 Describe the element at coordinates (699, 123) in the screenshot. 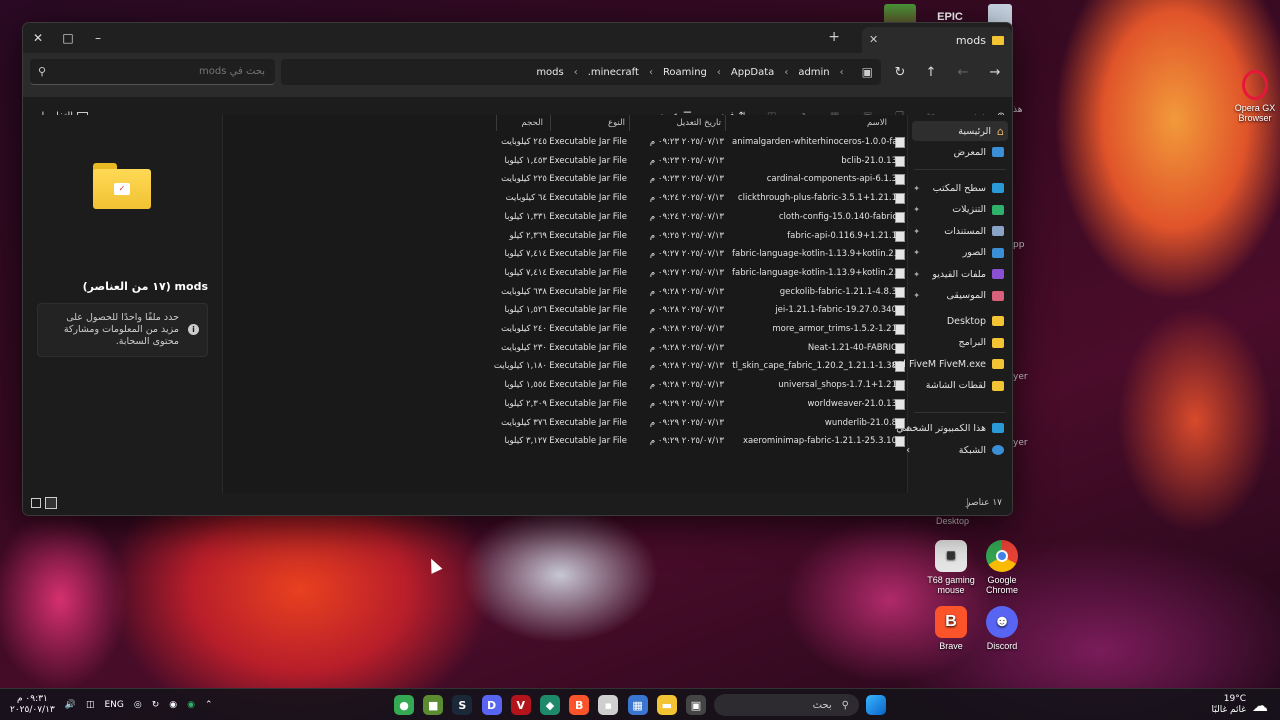

I see `column-header-date: تاريخ التعديل` at that location.